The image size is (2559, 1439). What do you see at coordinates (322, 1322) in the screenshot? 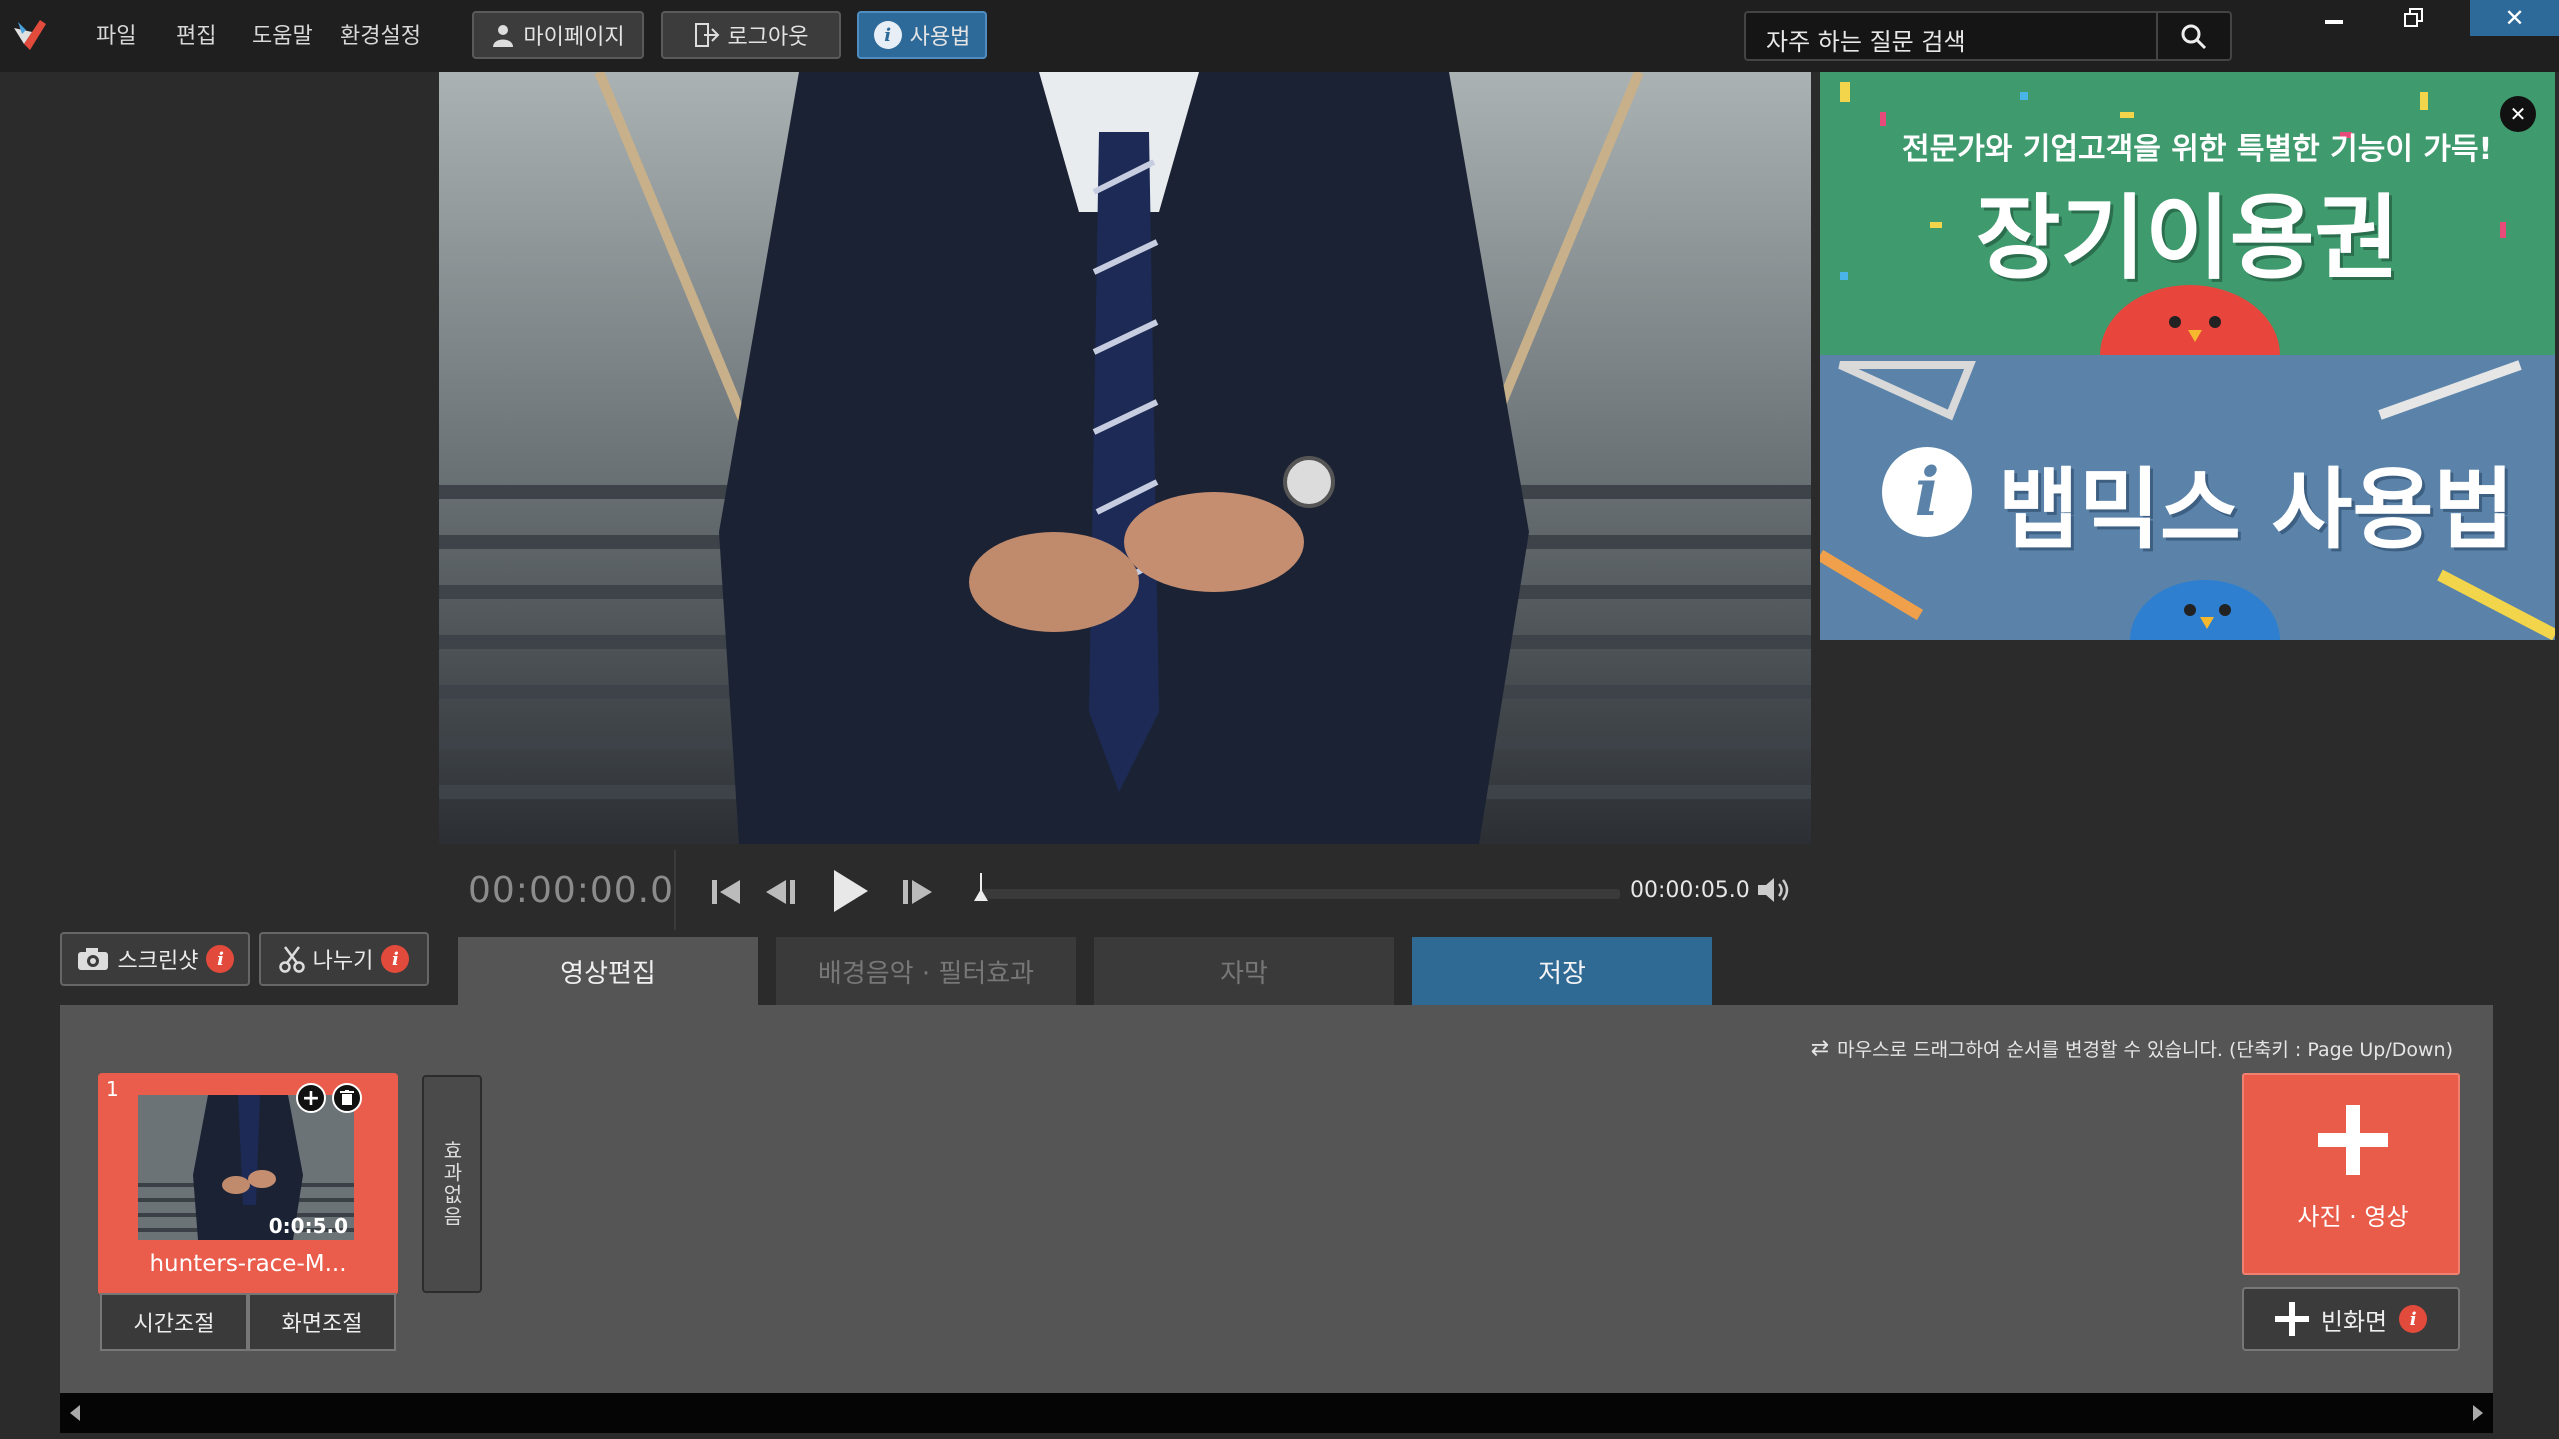
I see `screen-adjust-button: 화면조절` at bounding box center [322, 1322].